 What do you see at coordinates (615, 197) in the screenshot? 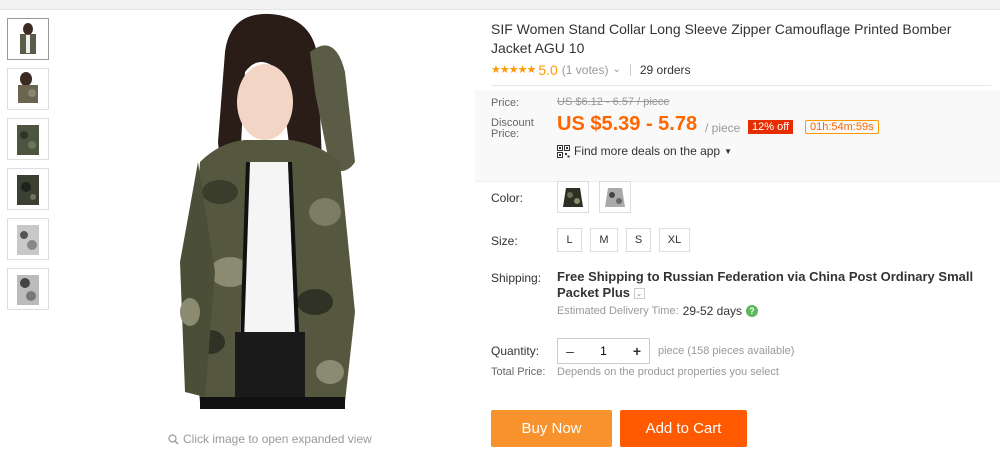
I see `color-swatch-grey-camo` at bounding box center [615, 197].